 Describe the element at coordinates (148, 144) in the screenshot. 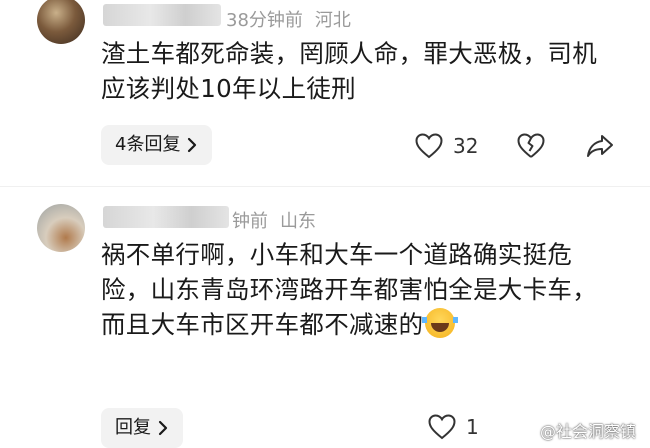

I see `reply-label: 4条回复` at that location.